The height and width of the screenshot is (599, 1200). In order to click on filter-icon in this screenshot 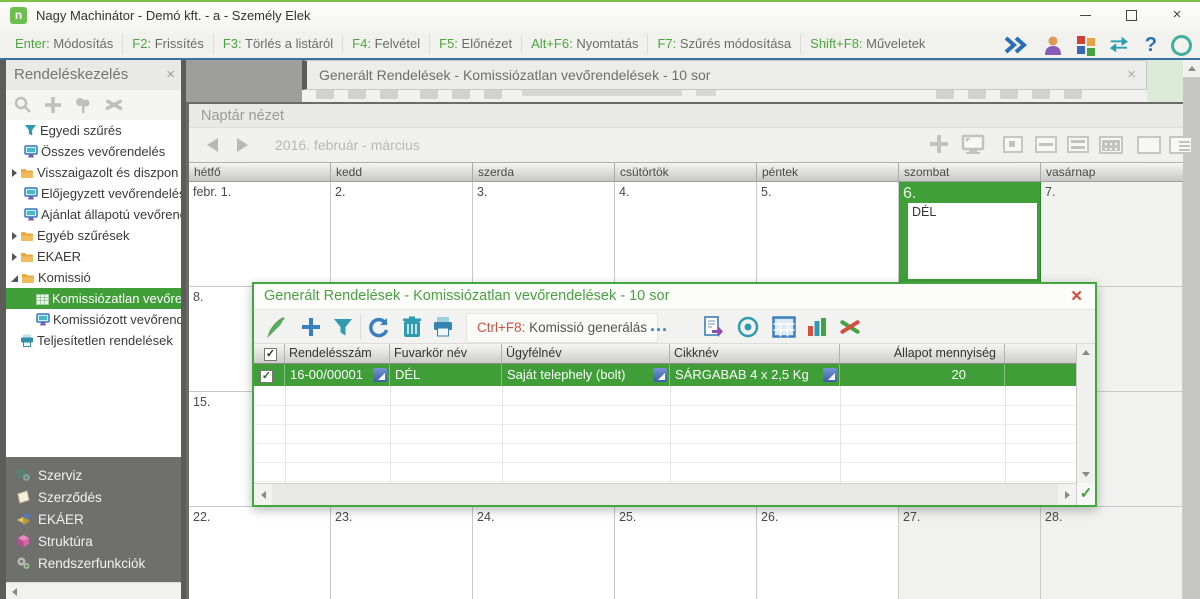, I will do `click(343, 327)`.